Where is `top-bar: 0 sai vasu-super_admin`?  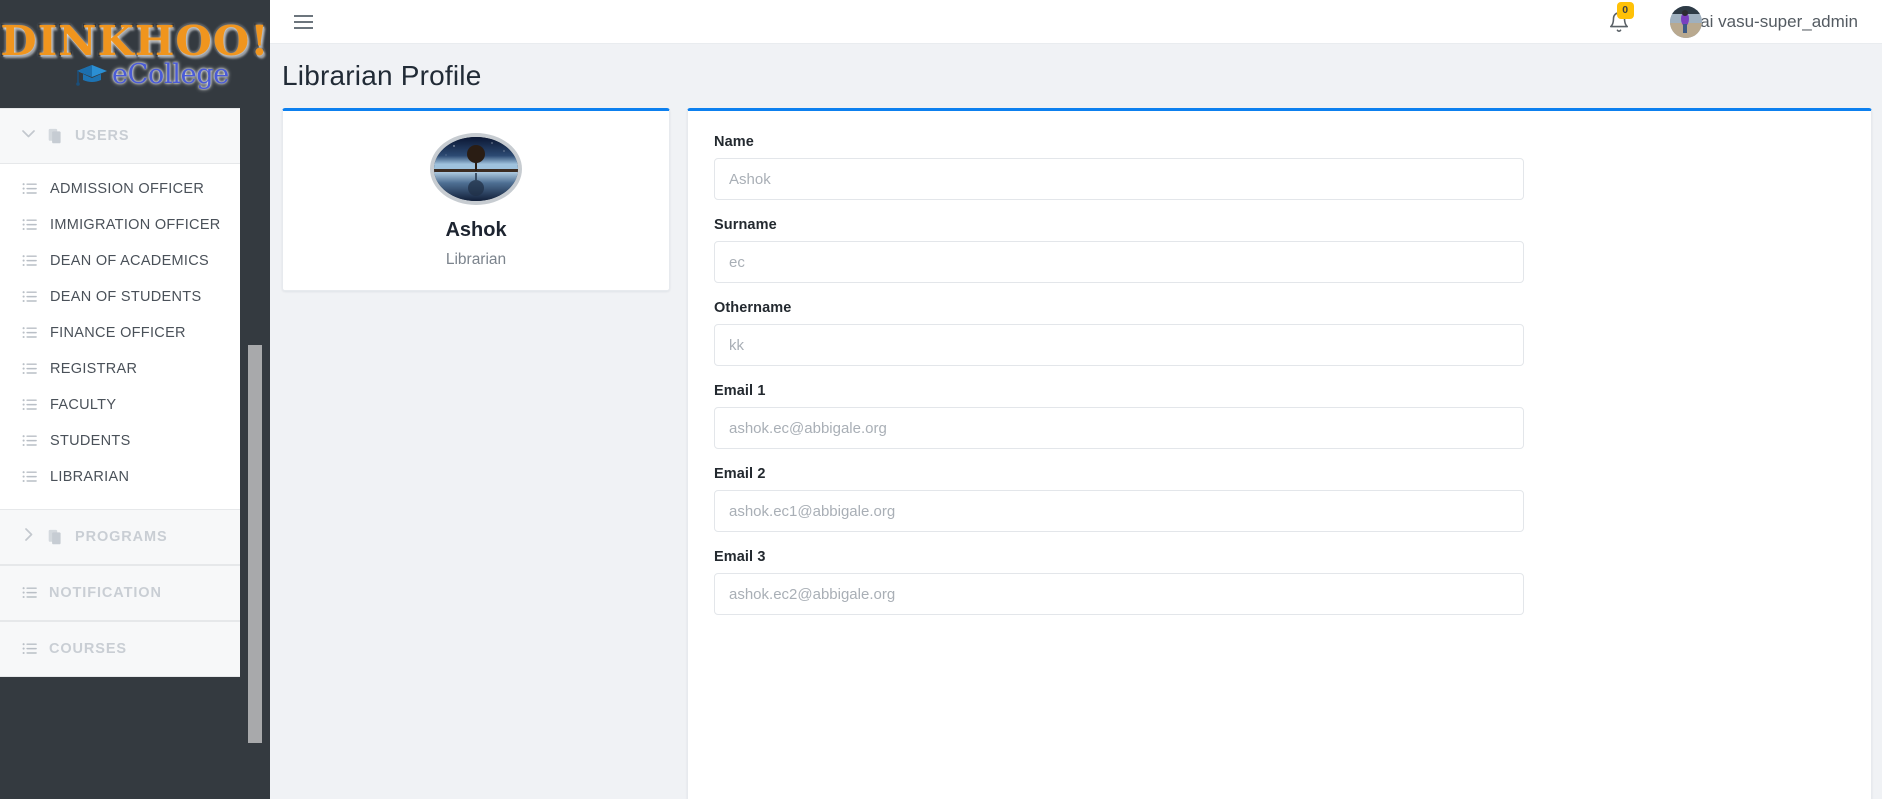 top-bar: 0 sai vasu-super_admin is located at coordinates (1076, 22).